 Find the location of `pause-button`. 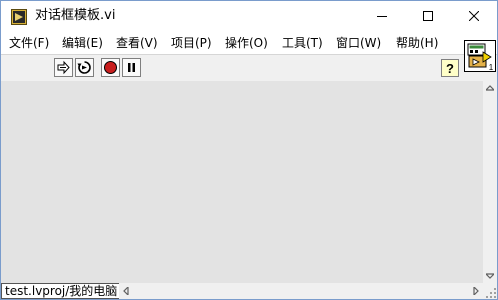

pause-button is located at coordinates (131, 67).